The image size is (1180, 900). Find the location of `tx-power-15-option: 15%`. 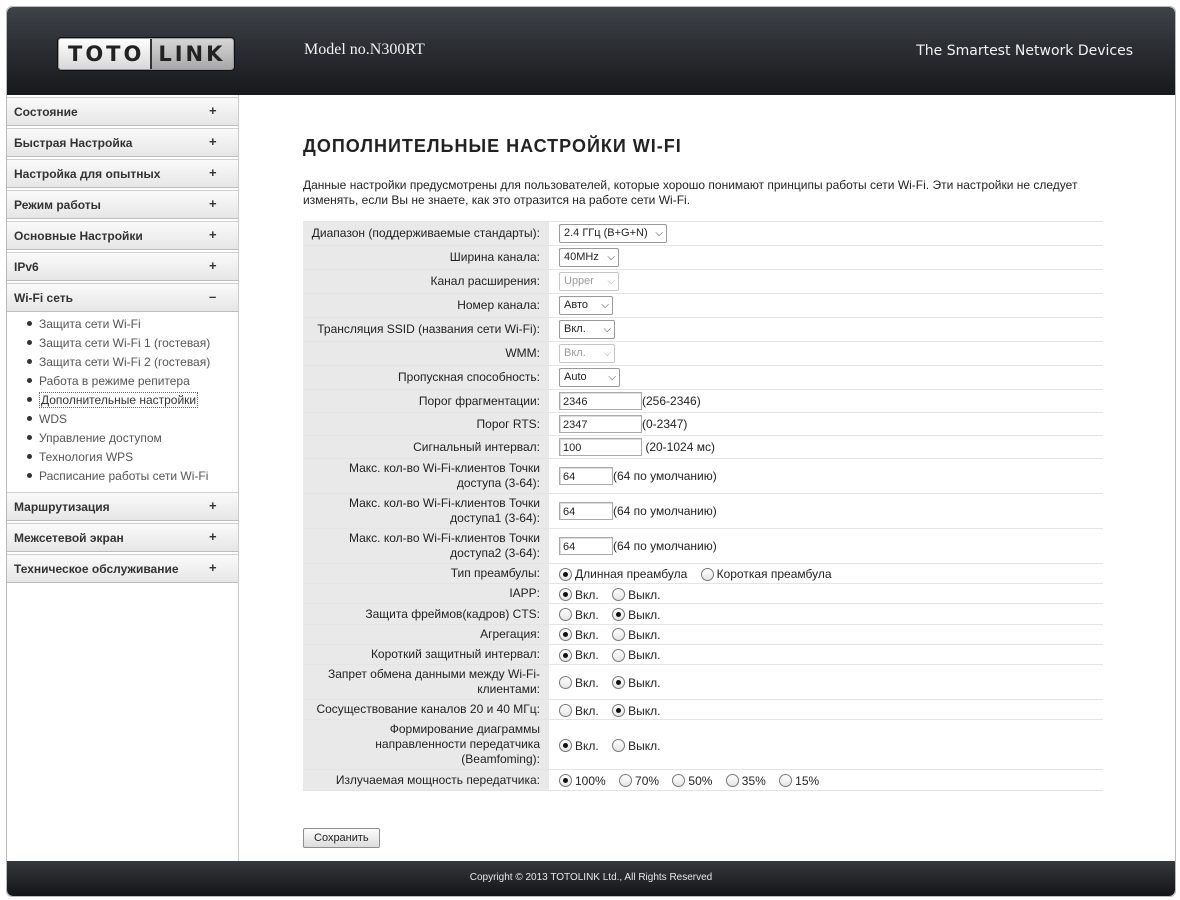

tx-power-15-option: 15% is located at coordinates (799, 780).